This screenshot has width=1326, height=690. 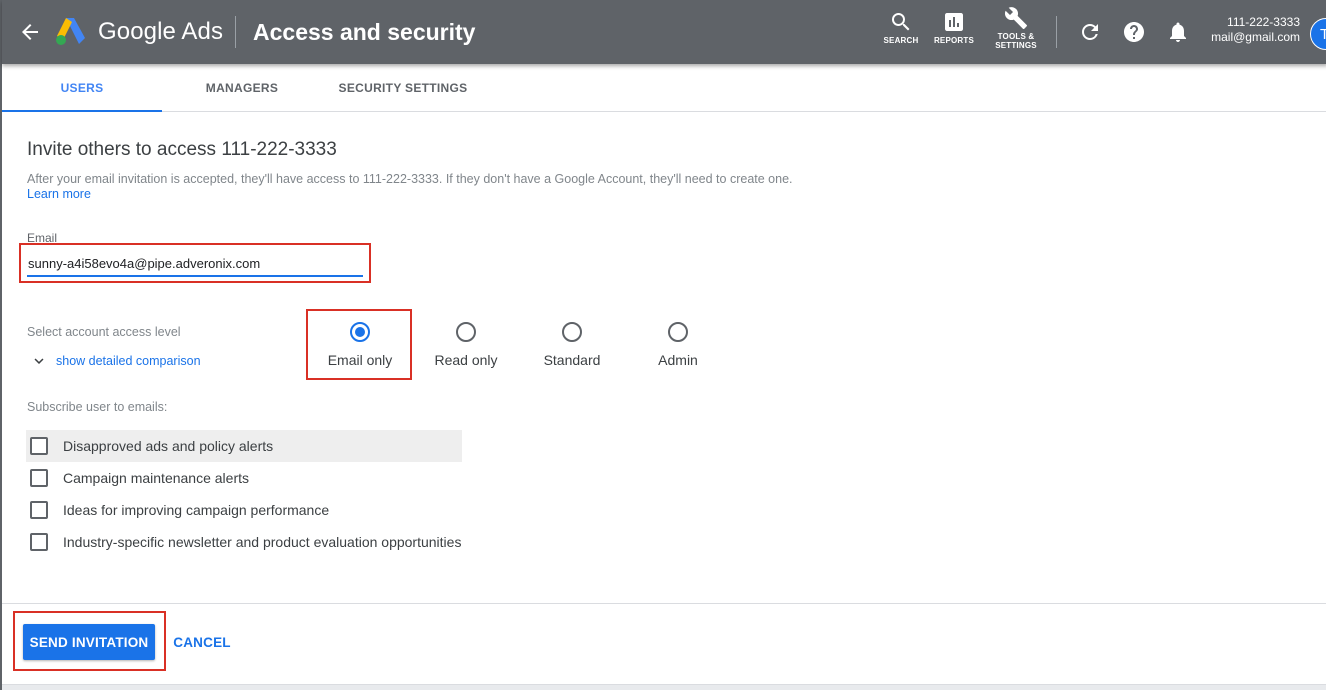 I want to click on cancel-button: CANCEL, so click(x=202, y=642).